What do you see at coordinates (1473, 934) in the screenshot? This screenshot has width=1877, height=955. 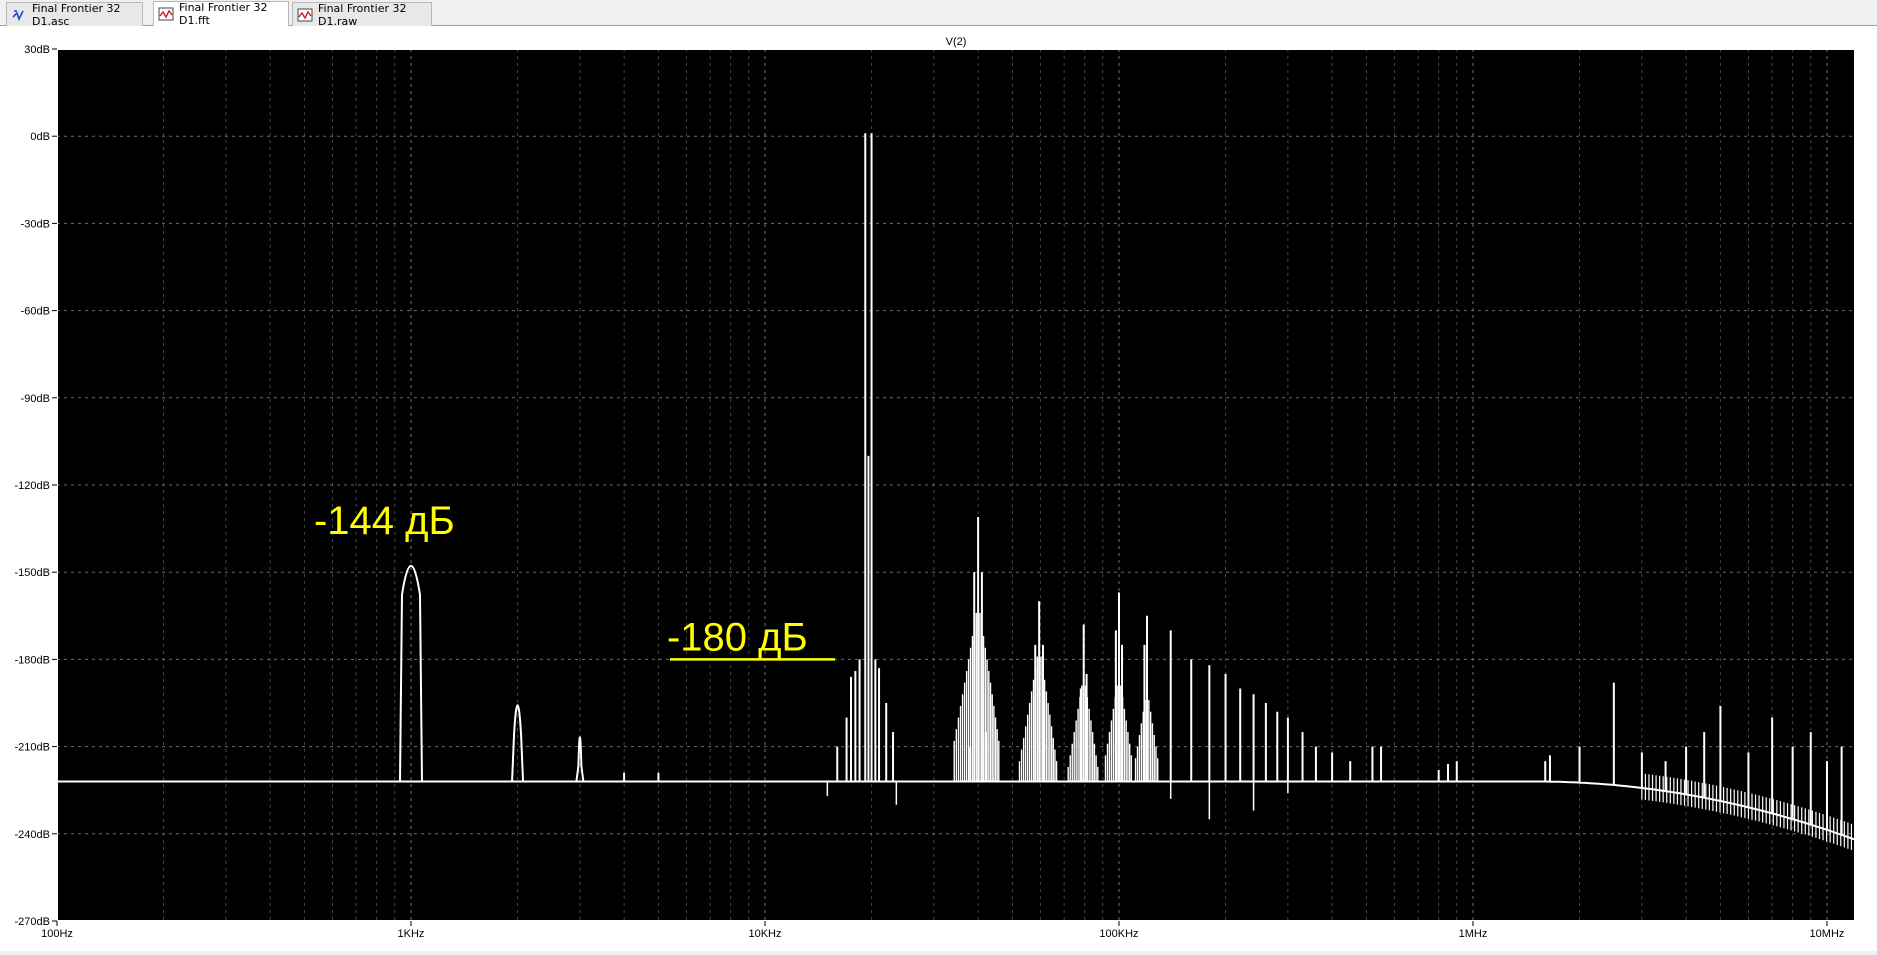 I see `x-tick-label: 1MHz` at bounding box center [1473, 934].